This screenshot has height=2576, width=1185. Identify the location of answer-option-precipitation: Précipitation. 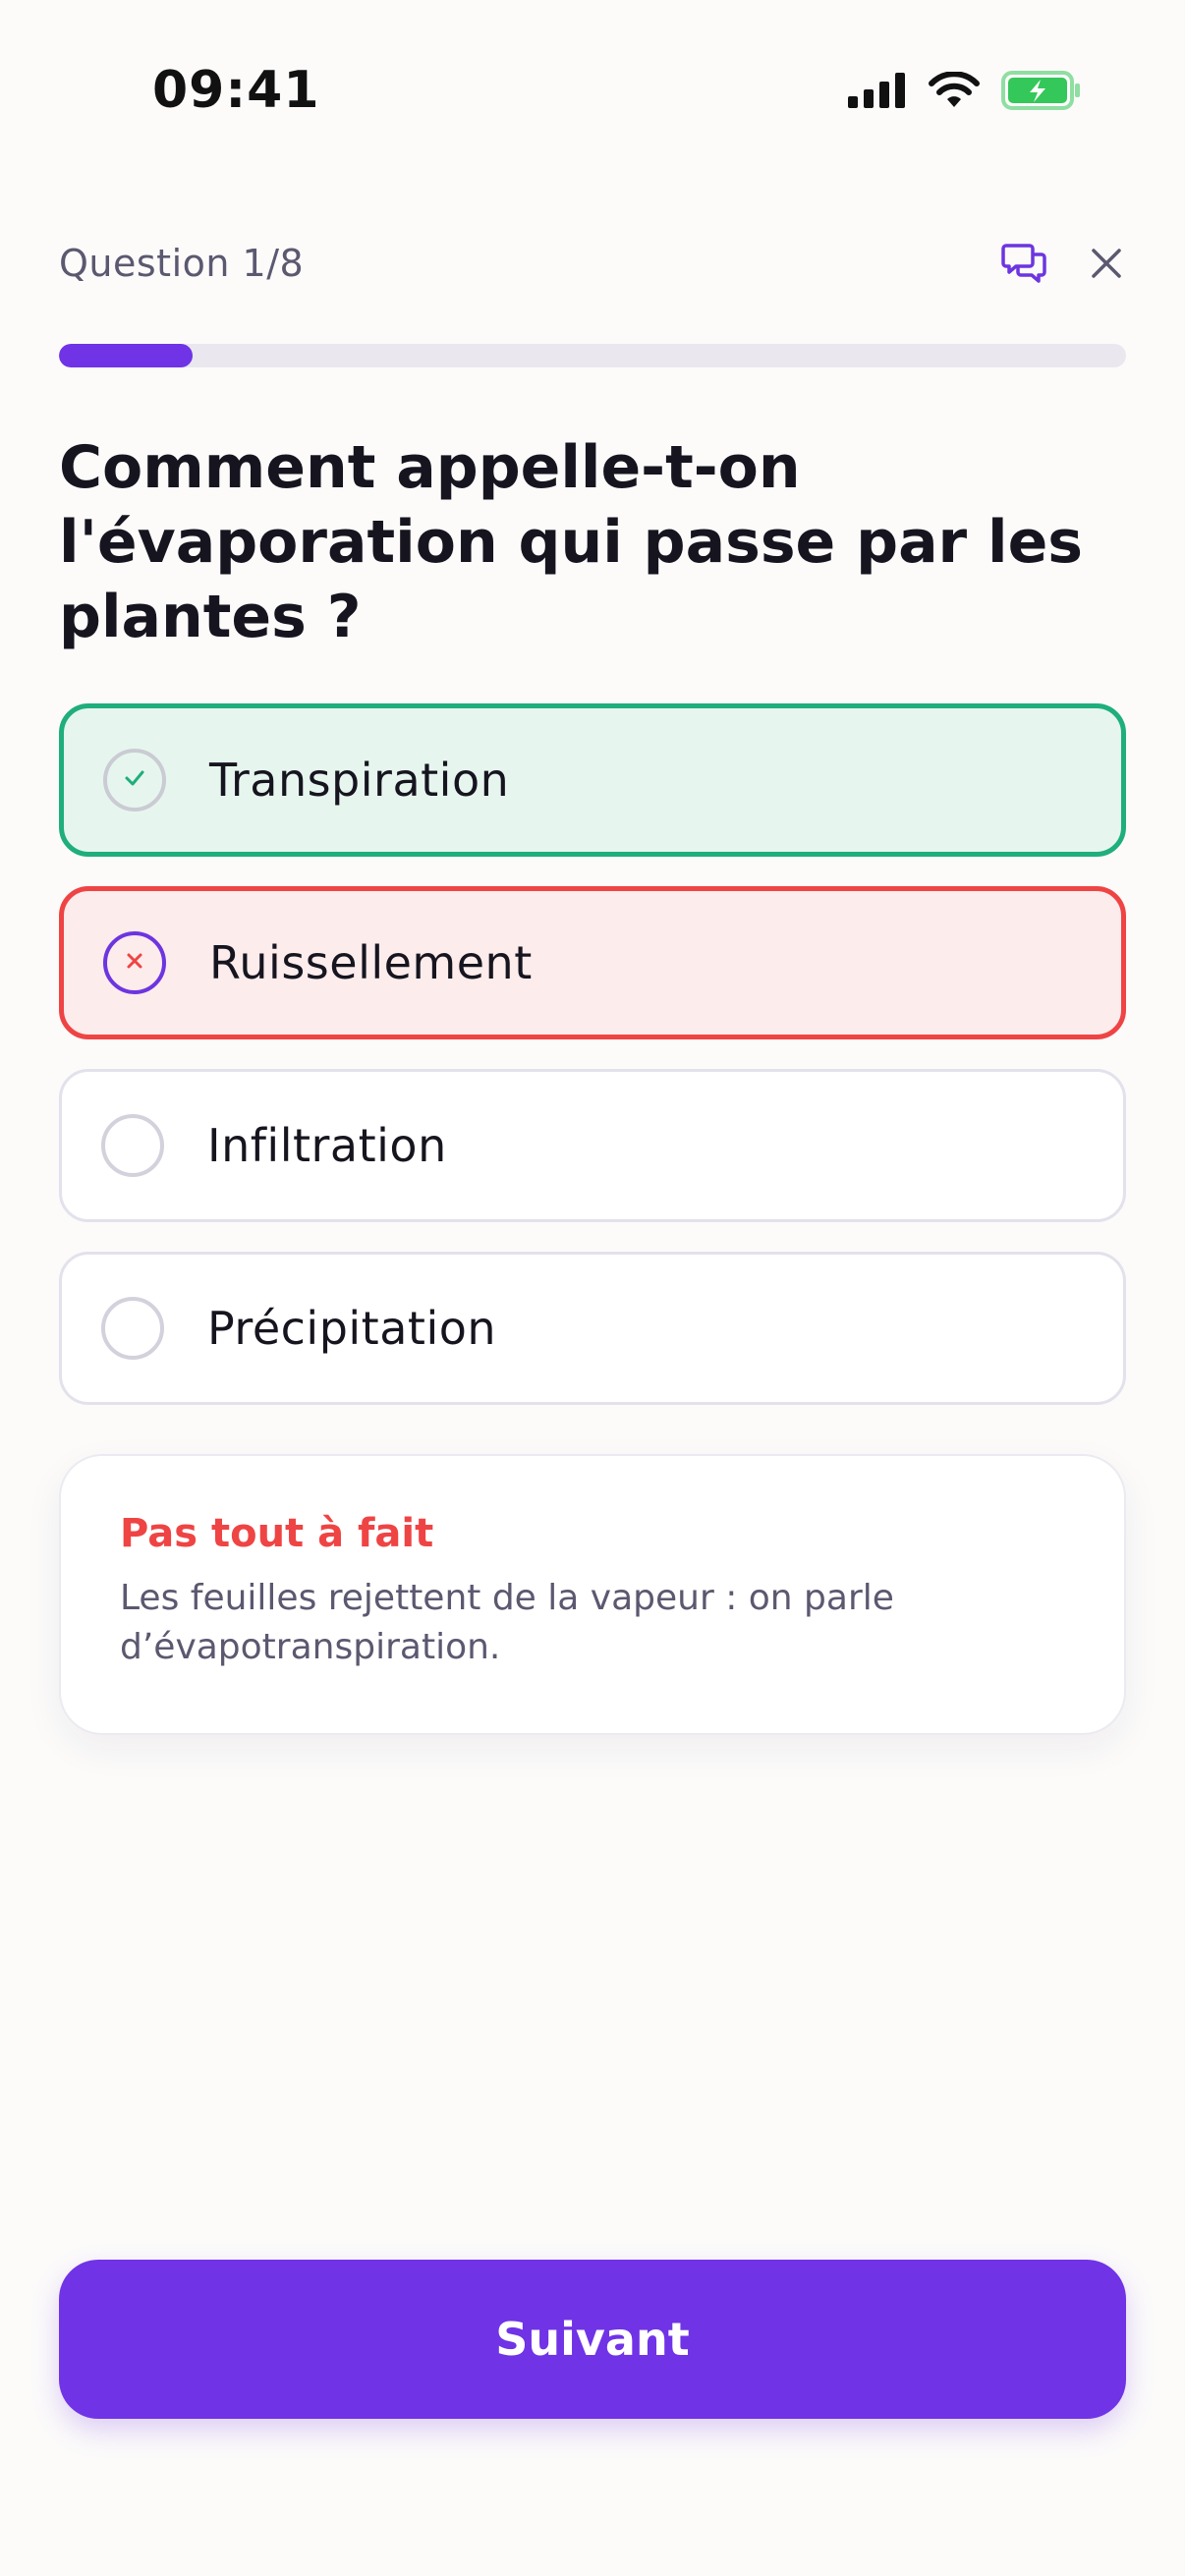
(592, 1328).